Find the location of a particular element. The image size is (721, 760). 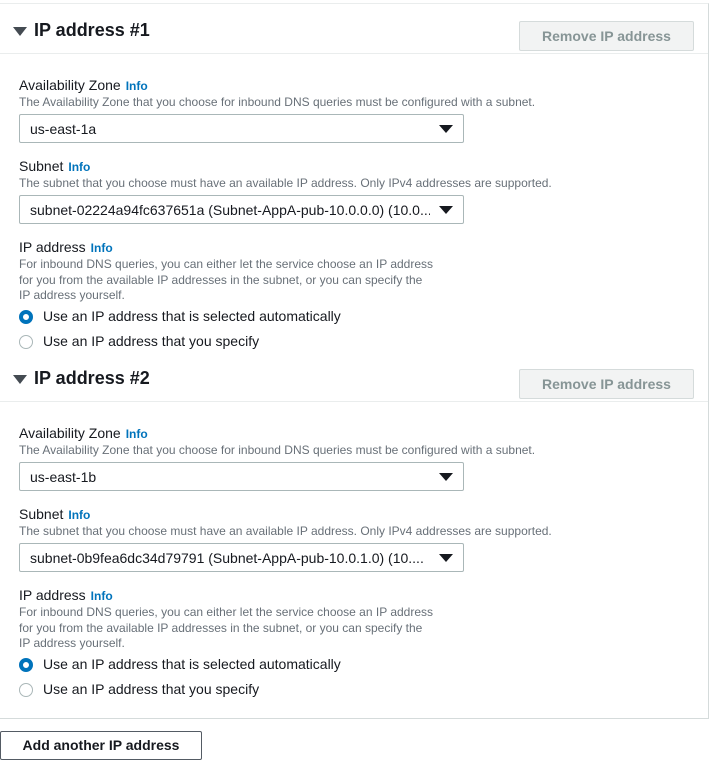

section-title: IP address #1 is located at coordinates (92, 30).